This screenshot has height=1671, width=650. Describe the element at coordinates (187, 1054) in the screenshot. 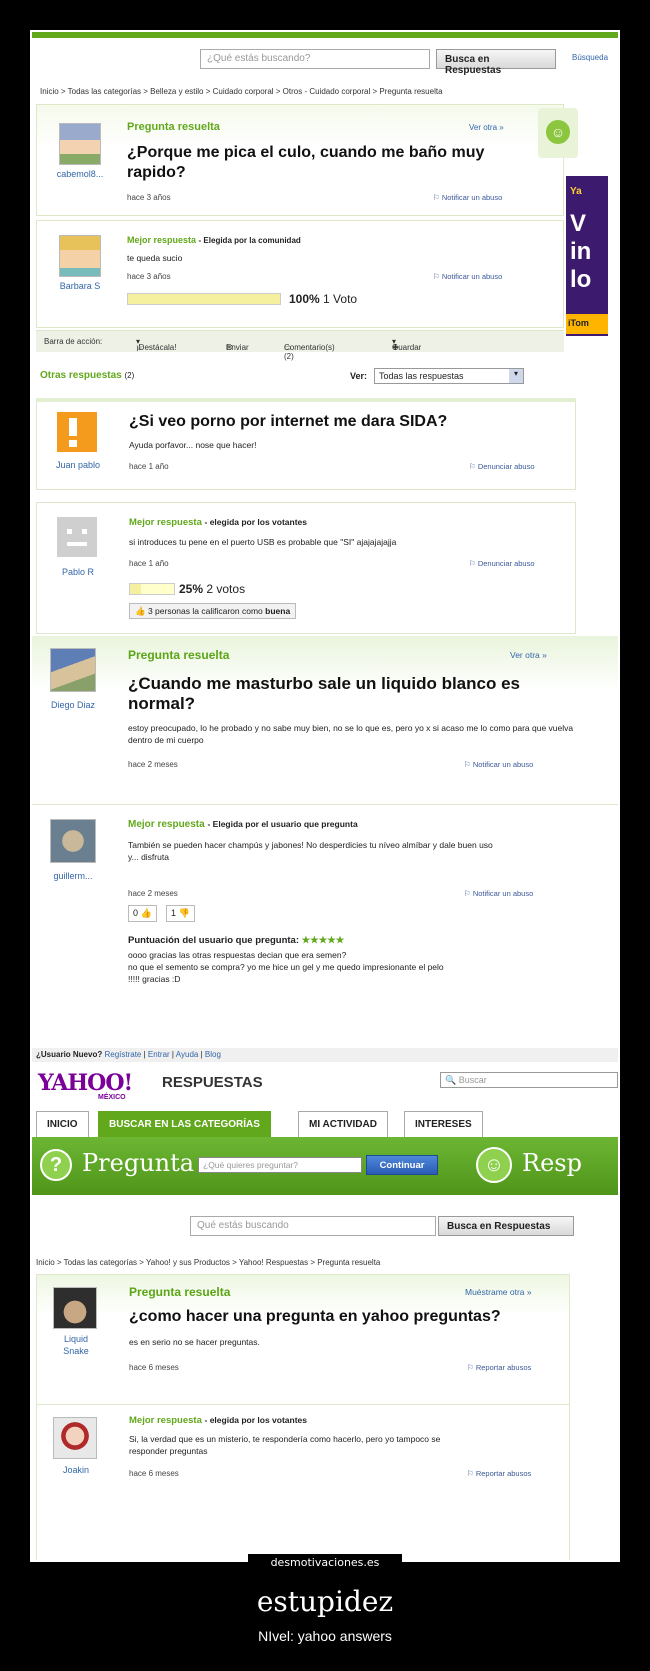

I see `help-link: Ayuda` at that location.